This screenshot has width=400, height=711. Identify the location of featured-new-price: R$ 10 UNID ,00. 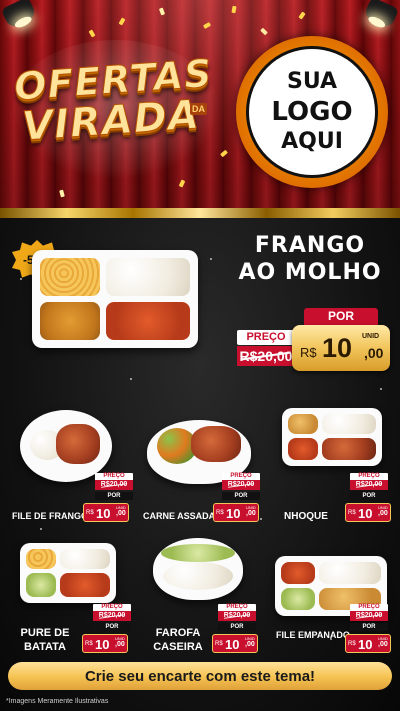
(341, 348).